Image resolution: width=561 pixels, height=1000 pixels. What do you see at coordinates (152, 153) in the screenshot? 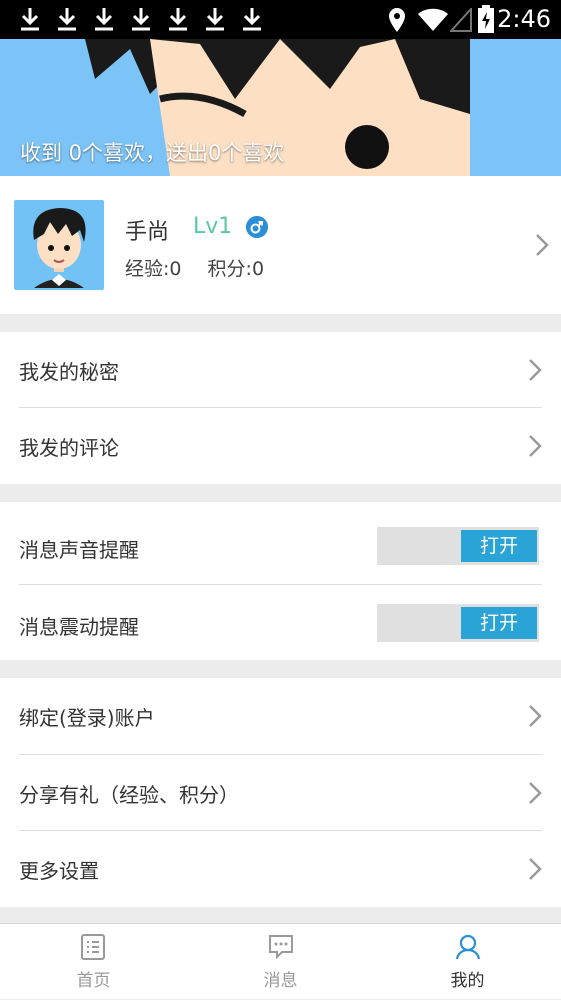
I see `likes-summary: 收到 0个喜欢，送出0个喜欢` at bounding box center [152, 153].